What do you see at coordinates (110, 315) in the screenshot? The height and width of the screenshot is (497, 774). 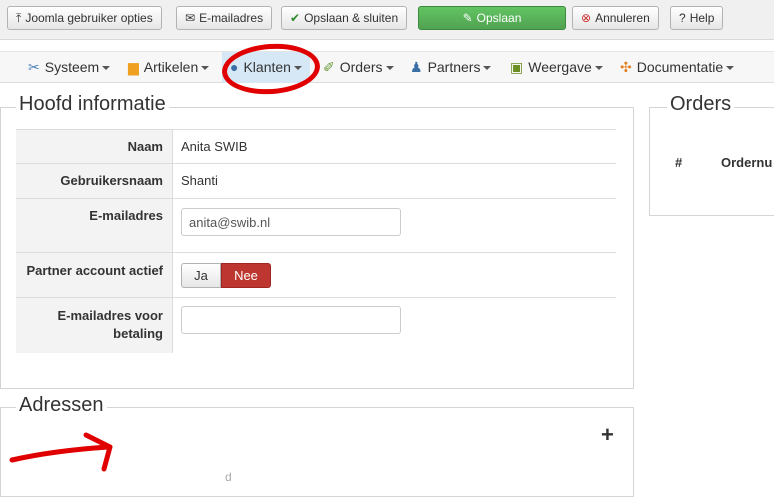 I see `payment-email-label-line1: E-mailadres voor` at bounding box center [110, 315].